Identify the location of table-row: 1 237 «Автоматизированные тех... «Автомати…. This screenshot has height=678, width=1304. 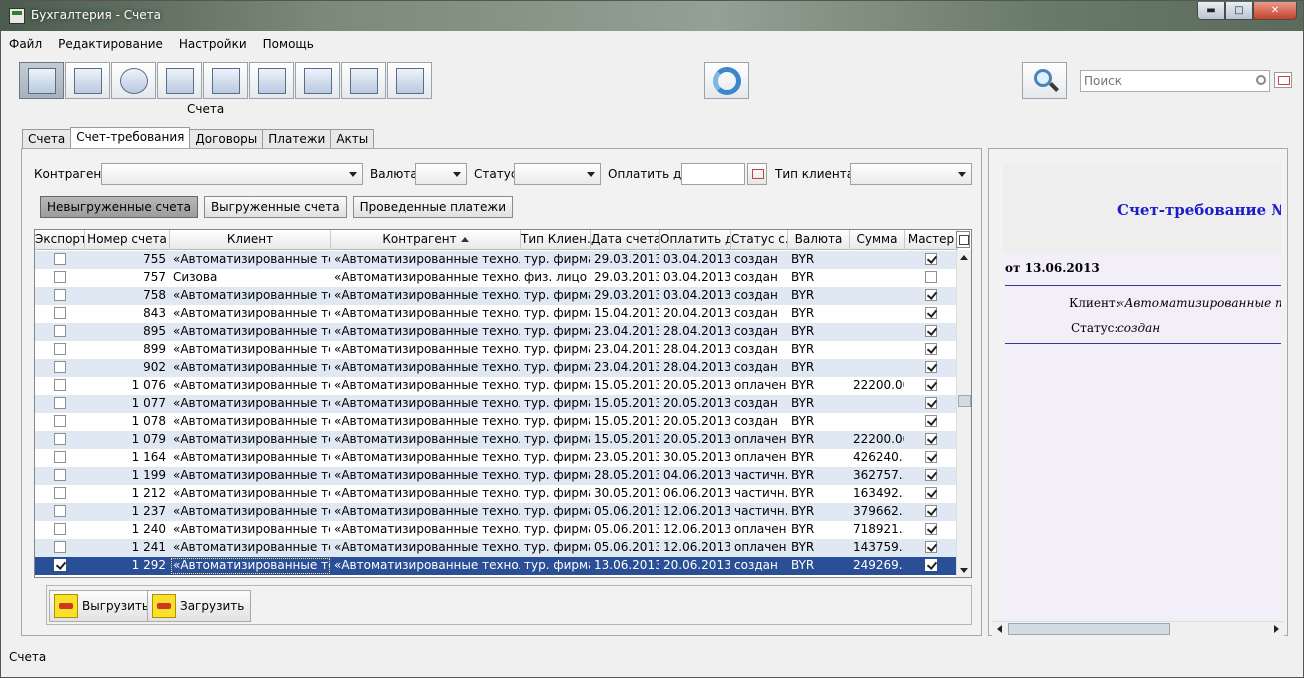
(496, 512).